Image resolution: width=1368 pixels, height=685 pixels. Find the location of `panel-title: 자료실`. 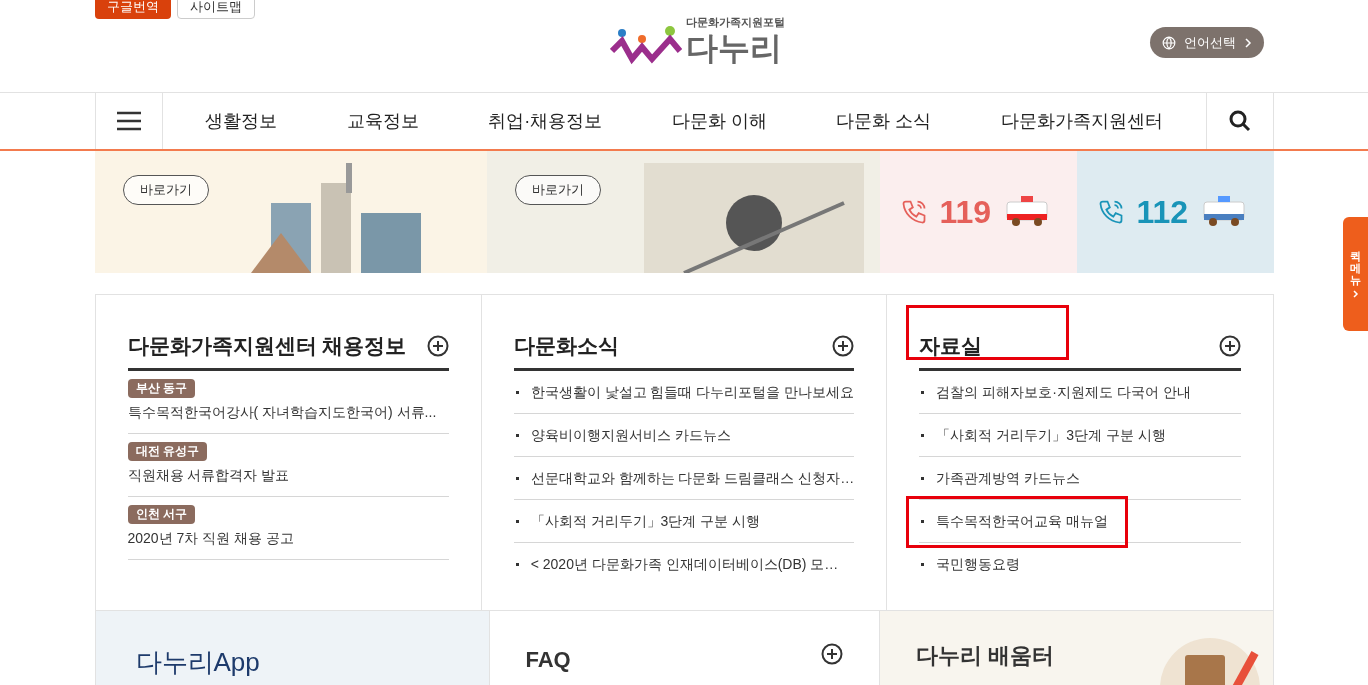

panel-title: 자료실 is located at coordinates (951, 345).